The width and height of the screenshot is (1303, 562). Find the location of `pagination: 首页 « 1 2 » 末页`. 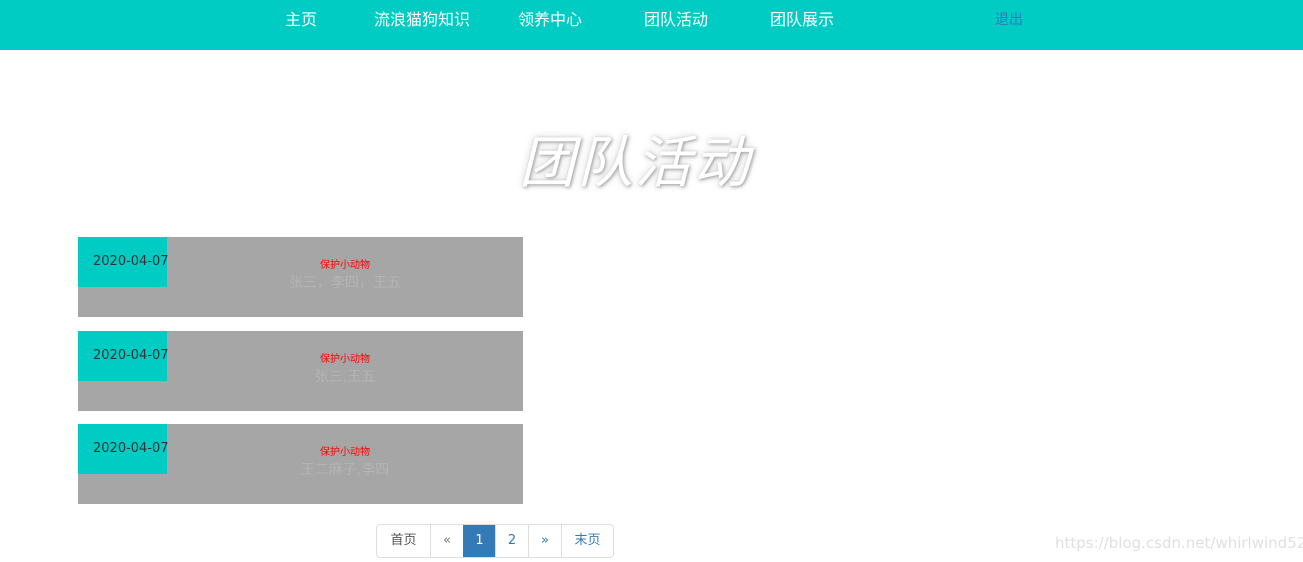

pagination: 首页 « 1 2 » 末页 is located at coordinates (495, 541).